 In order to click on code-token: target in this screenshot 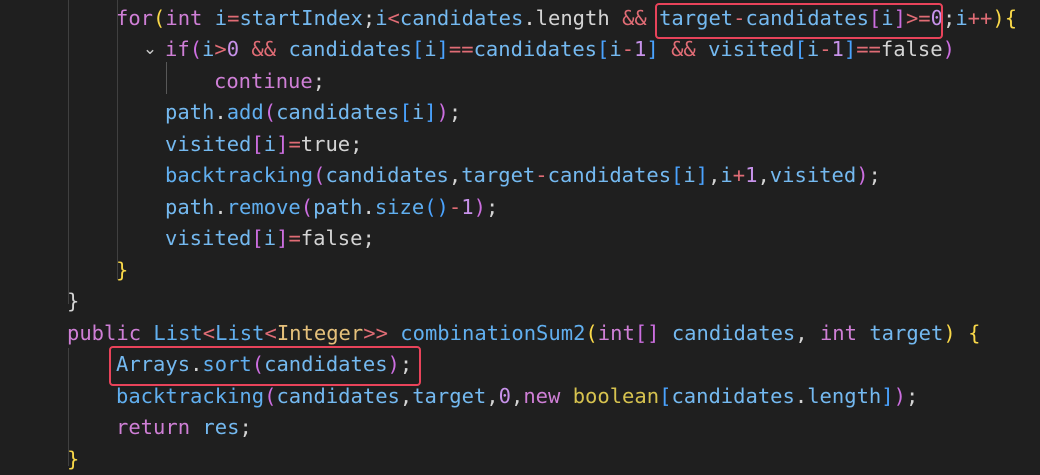, I will do `click(906, 333)`.